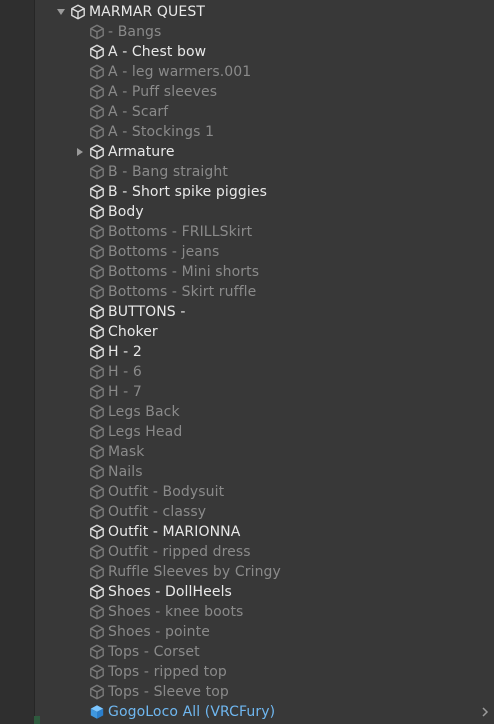 This screenshot has height=724, width=494. I want to click on tree-item-label: Bottoms - jeans, so click(164, 252).